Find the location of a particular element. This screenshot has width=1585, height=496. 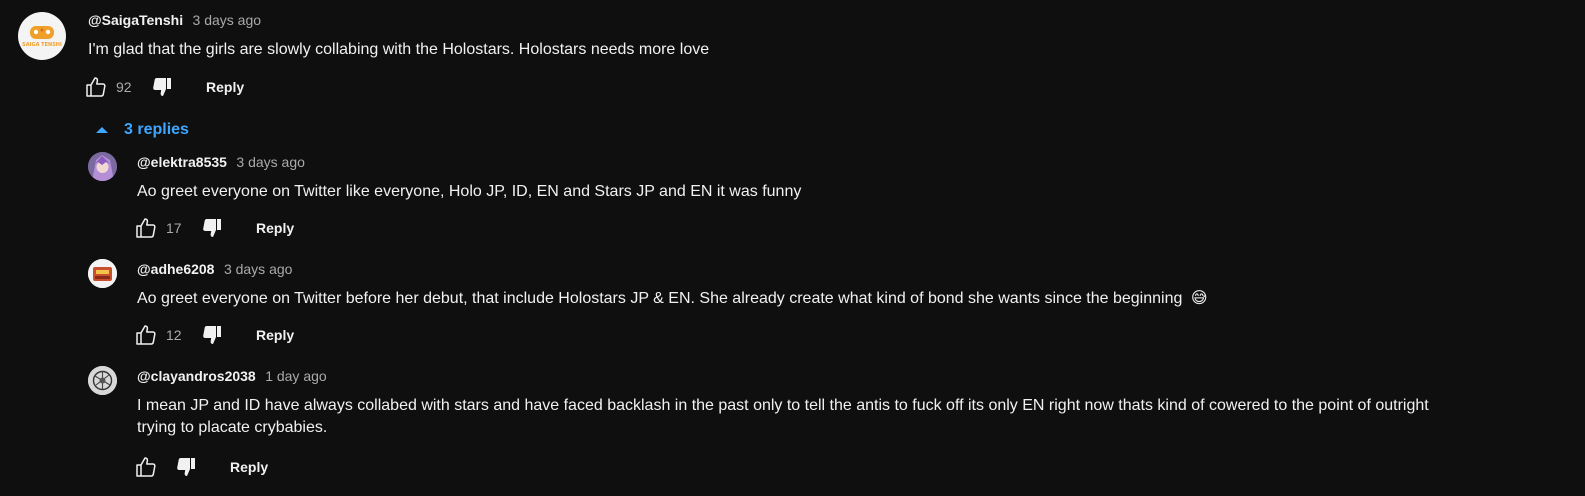

avatar: SAIGA TENSHI is located at coordinates (42, 36).